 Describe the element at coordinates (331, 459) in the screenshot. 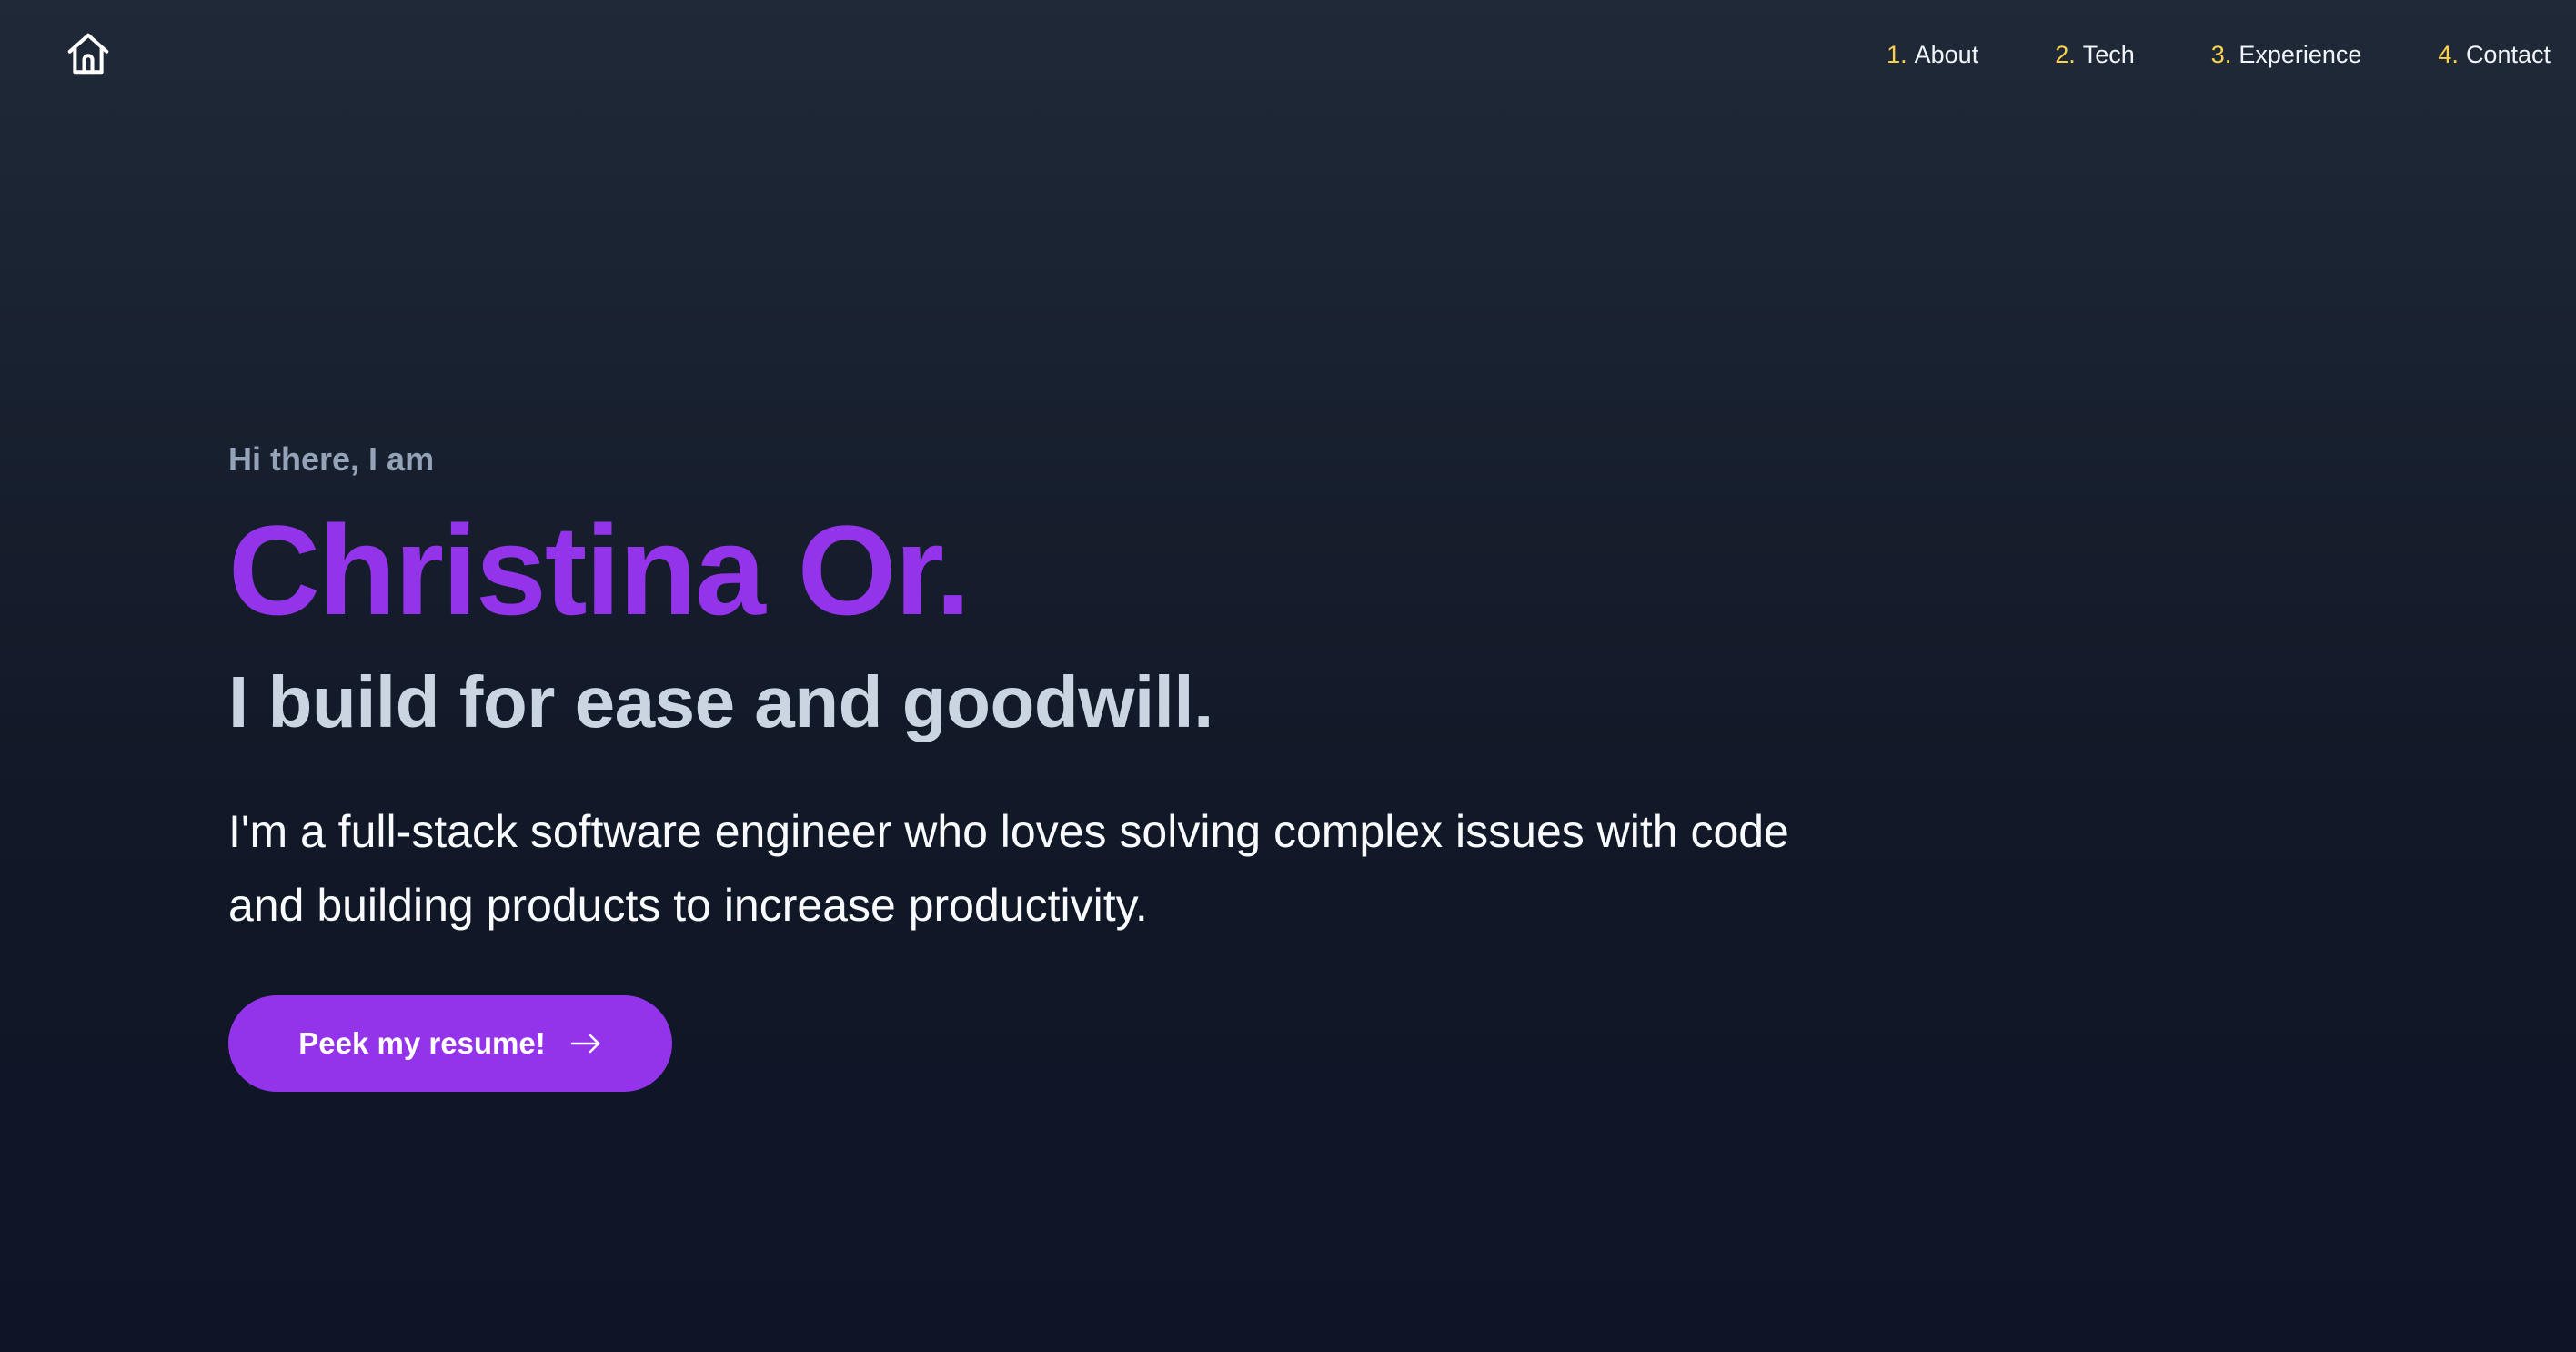

I see `greeting-text: Hi there, I am` at that location.